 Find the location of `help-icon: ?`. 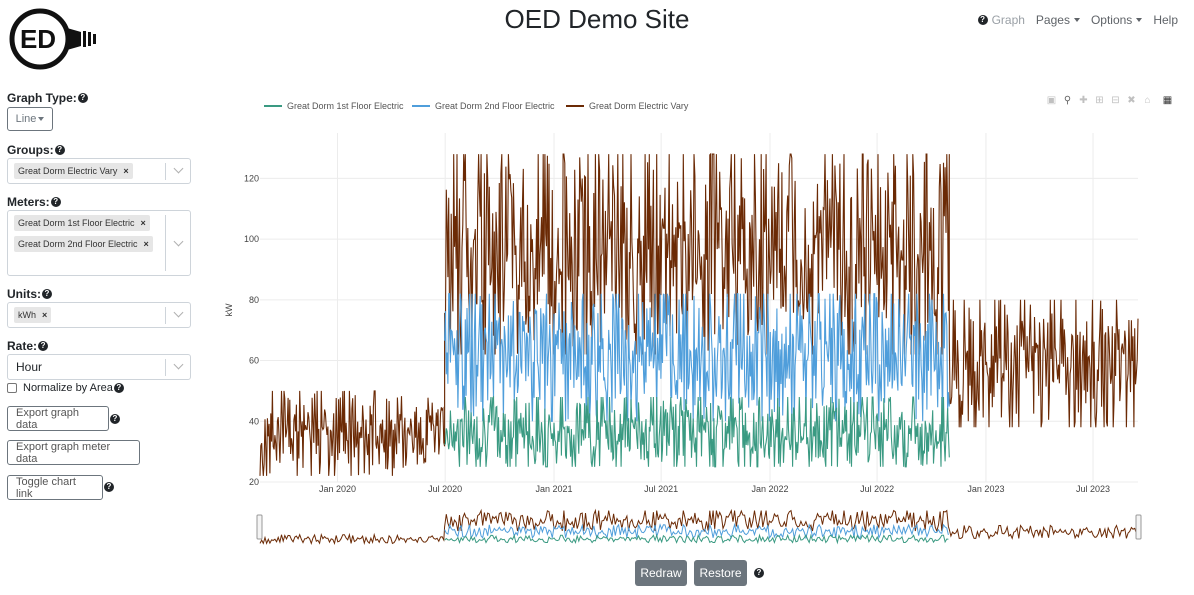

help-icon: ? is located at coordinates (759, 573).